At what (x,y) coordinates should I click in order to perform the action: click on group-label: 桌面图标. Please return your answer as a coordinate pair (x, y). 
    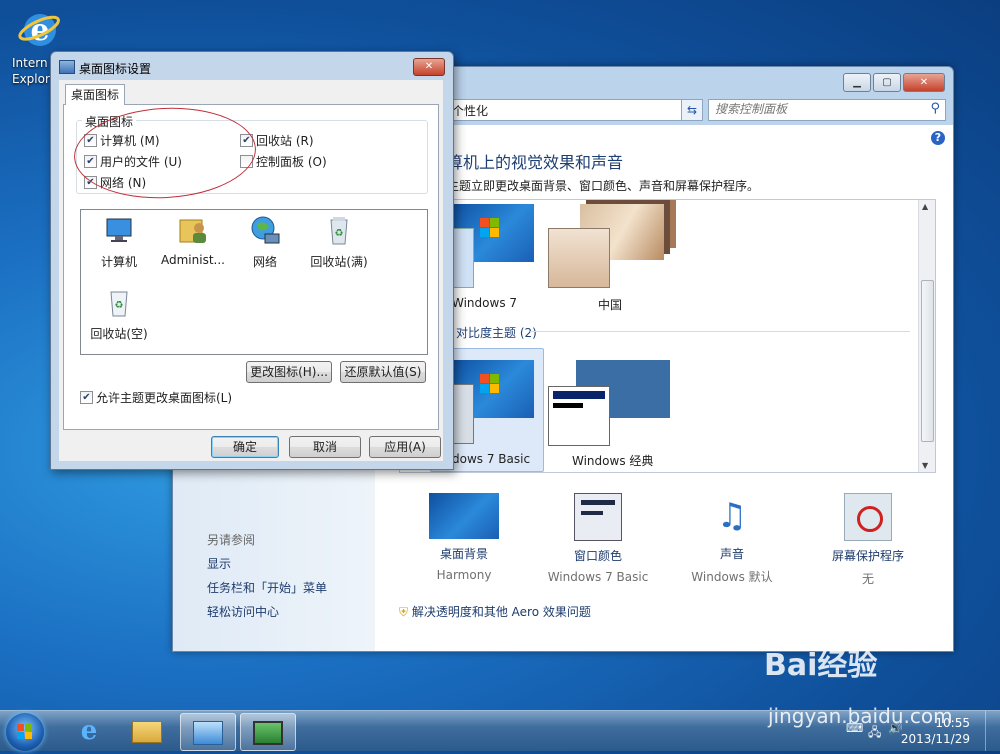
    Looking at the image, I should click on (109, 121).